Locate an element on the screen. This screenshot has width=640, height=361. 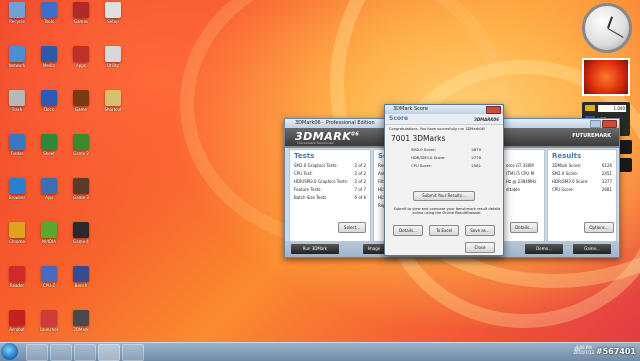
desktop-icon-label: Utility is located at coordinates (113, 65).